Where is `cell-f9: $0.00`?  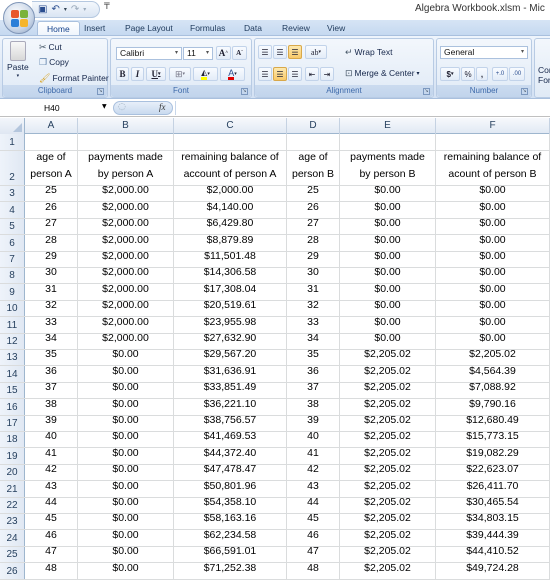
cell-f9: $0.00 is located at coordinates (493, 292).